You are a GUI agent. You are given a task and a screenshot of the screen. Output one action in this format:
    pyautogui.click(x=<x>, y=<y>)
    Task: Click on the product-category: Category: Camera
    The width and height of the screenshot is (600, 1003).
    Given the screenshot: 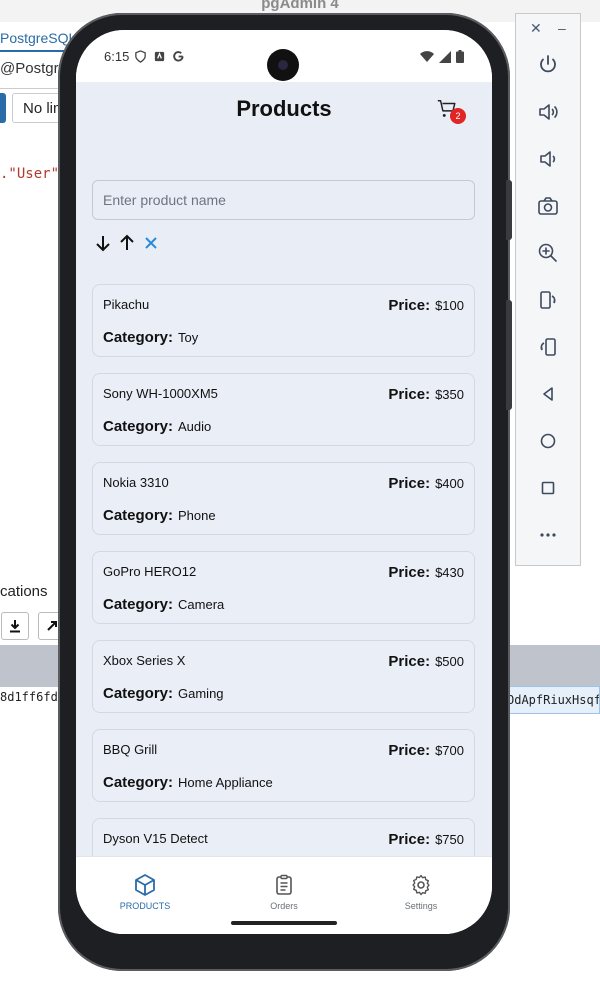 What is the action you would take?
    pyautogui.click(x=163, y=604)
    